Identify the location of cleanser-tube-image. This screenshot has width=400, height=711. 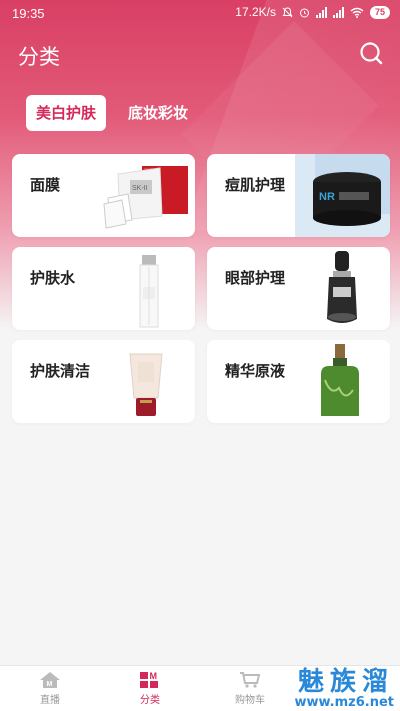
(146, 384).